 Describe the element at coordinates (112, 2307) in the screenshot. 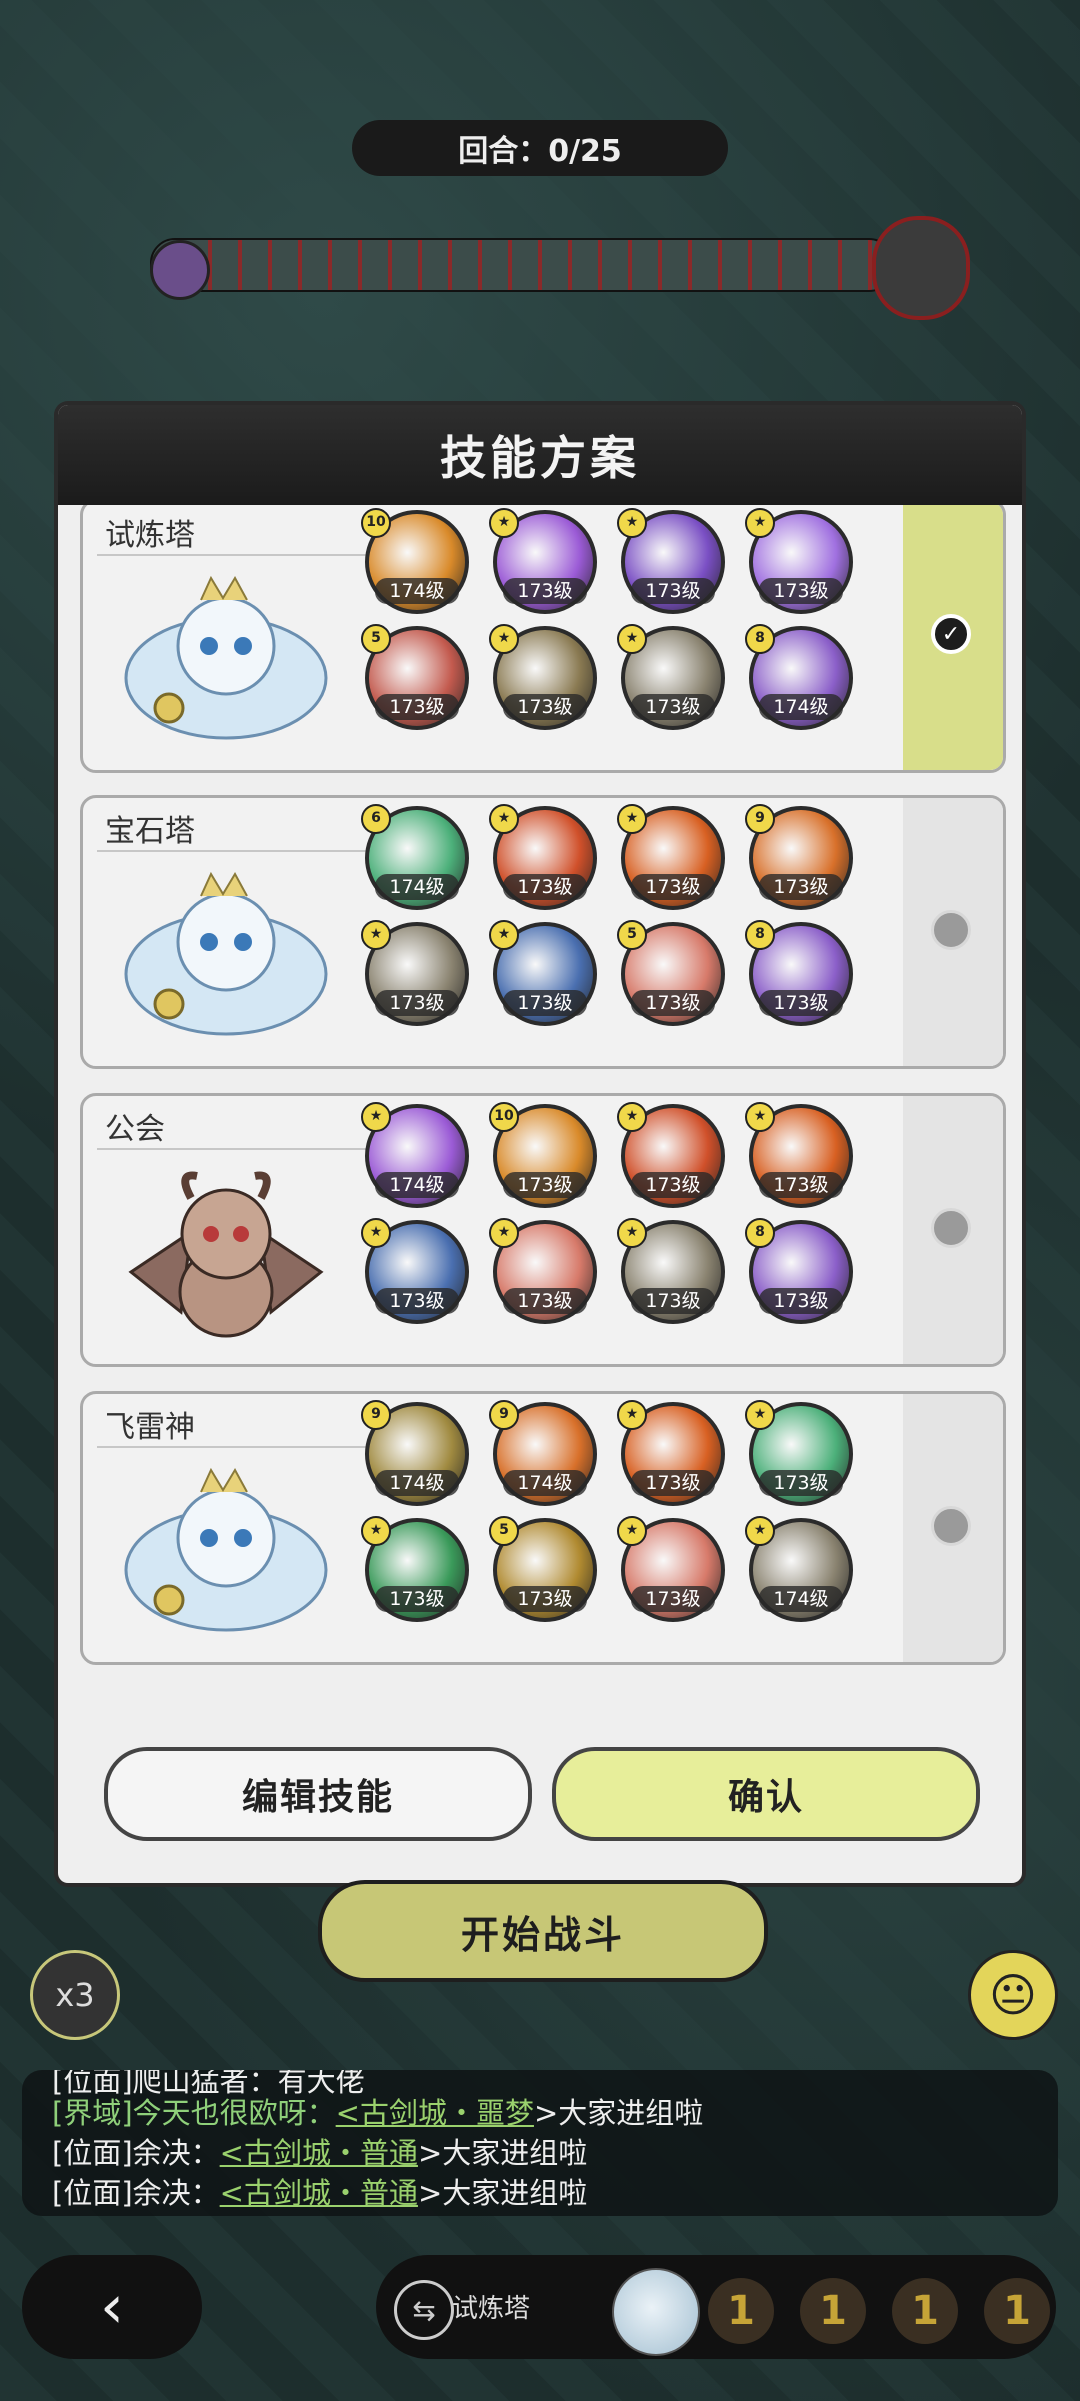

I see `back-arrow-icon: ‹` at that location.